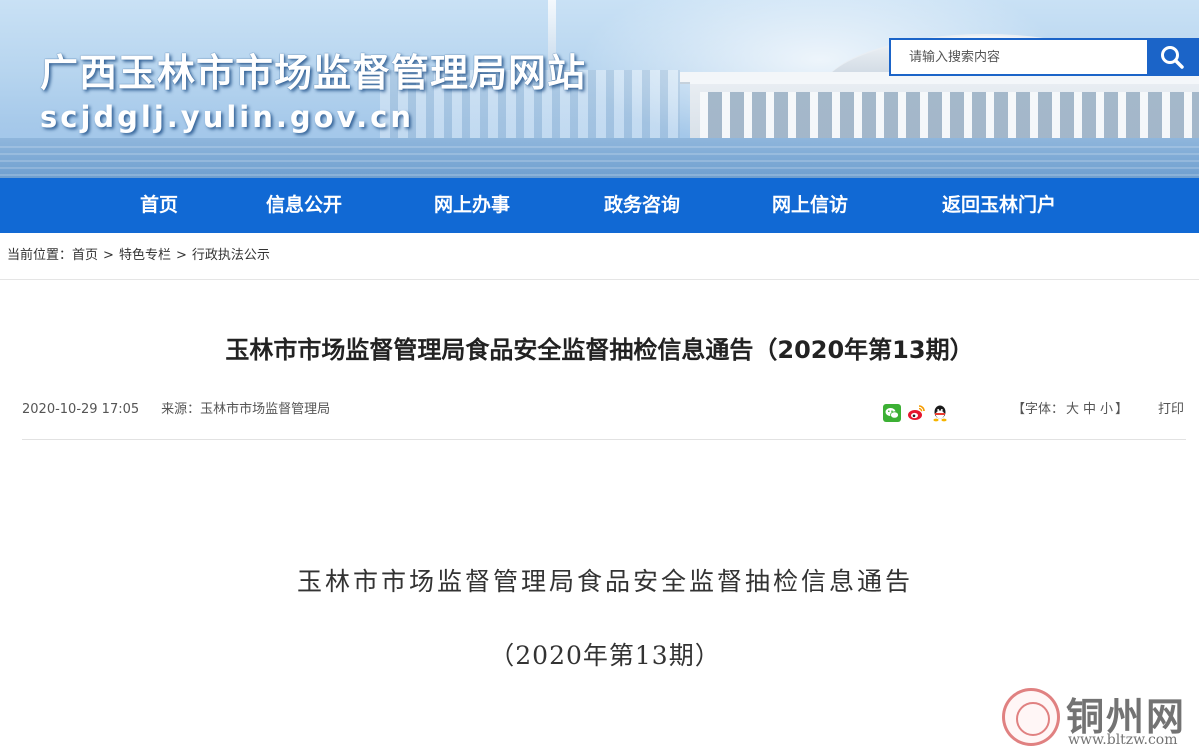 The height and width of the screenshot is (752, 1199). I want to click on nav-item-gov-consult: 政务咨询, so click(642, 205).